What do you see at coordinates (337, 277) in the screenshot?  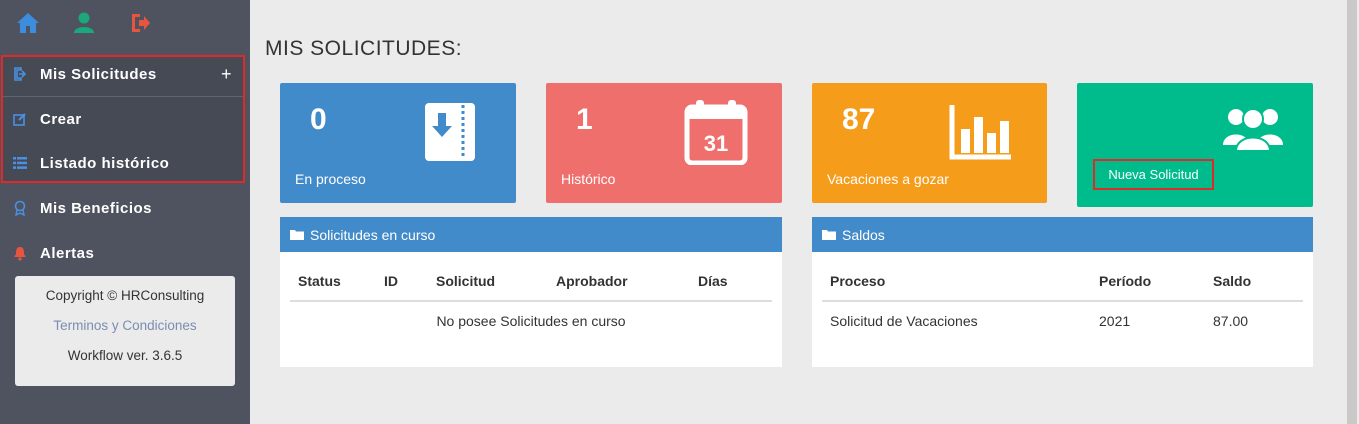 I see `col-status: Status` at bounding box center [337, 277].